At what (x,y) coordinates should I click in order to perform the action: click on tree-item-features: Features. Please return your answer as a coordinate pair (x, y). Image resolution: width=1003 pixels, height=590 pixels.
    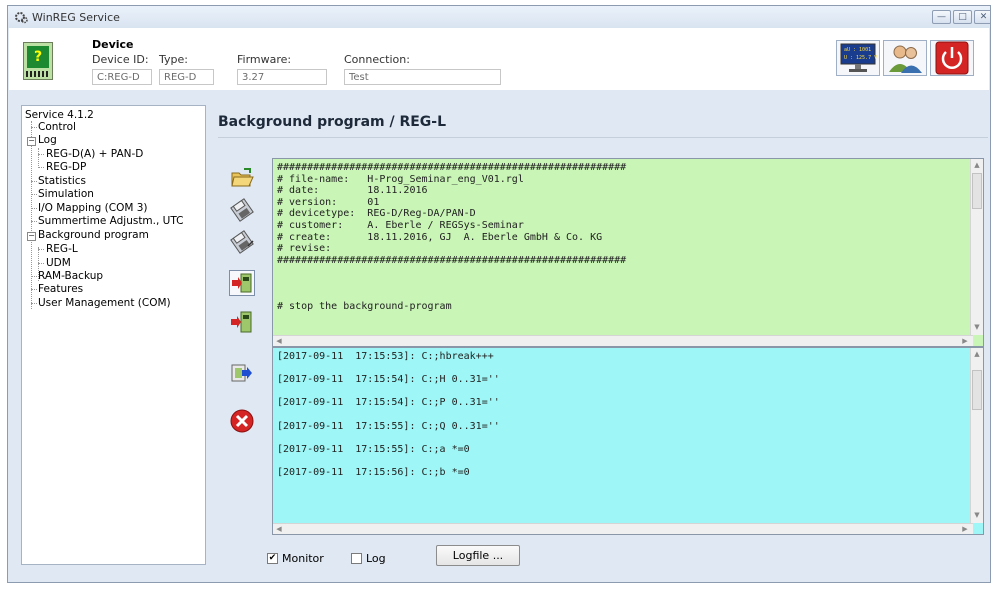
    Looking at the image, I should click on (60, 289).